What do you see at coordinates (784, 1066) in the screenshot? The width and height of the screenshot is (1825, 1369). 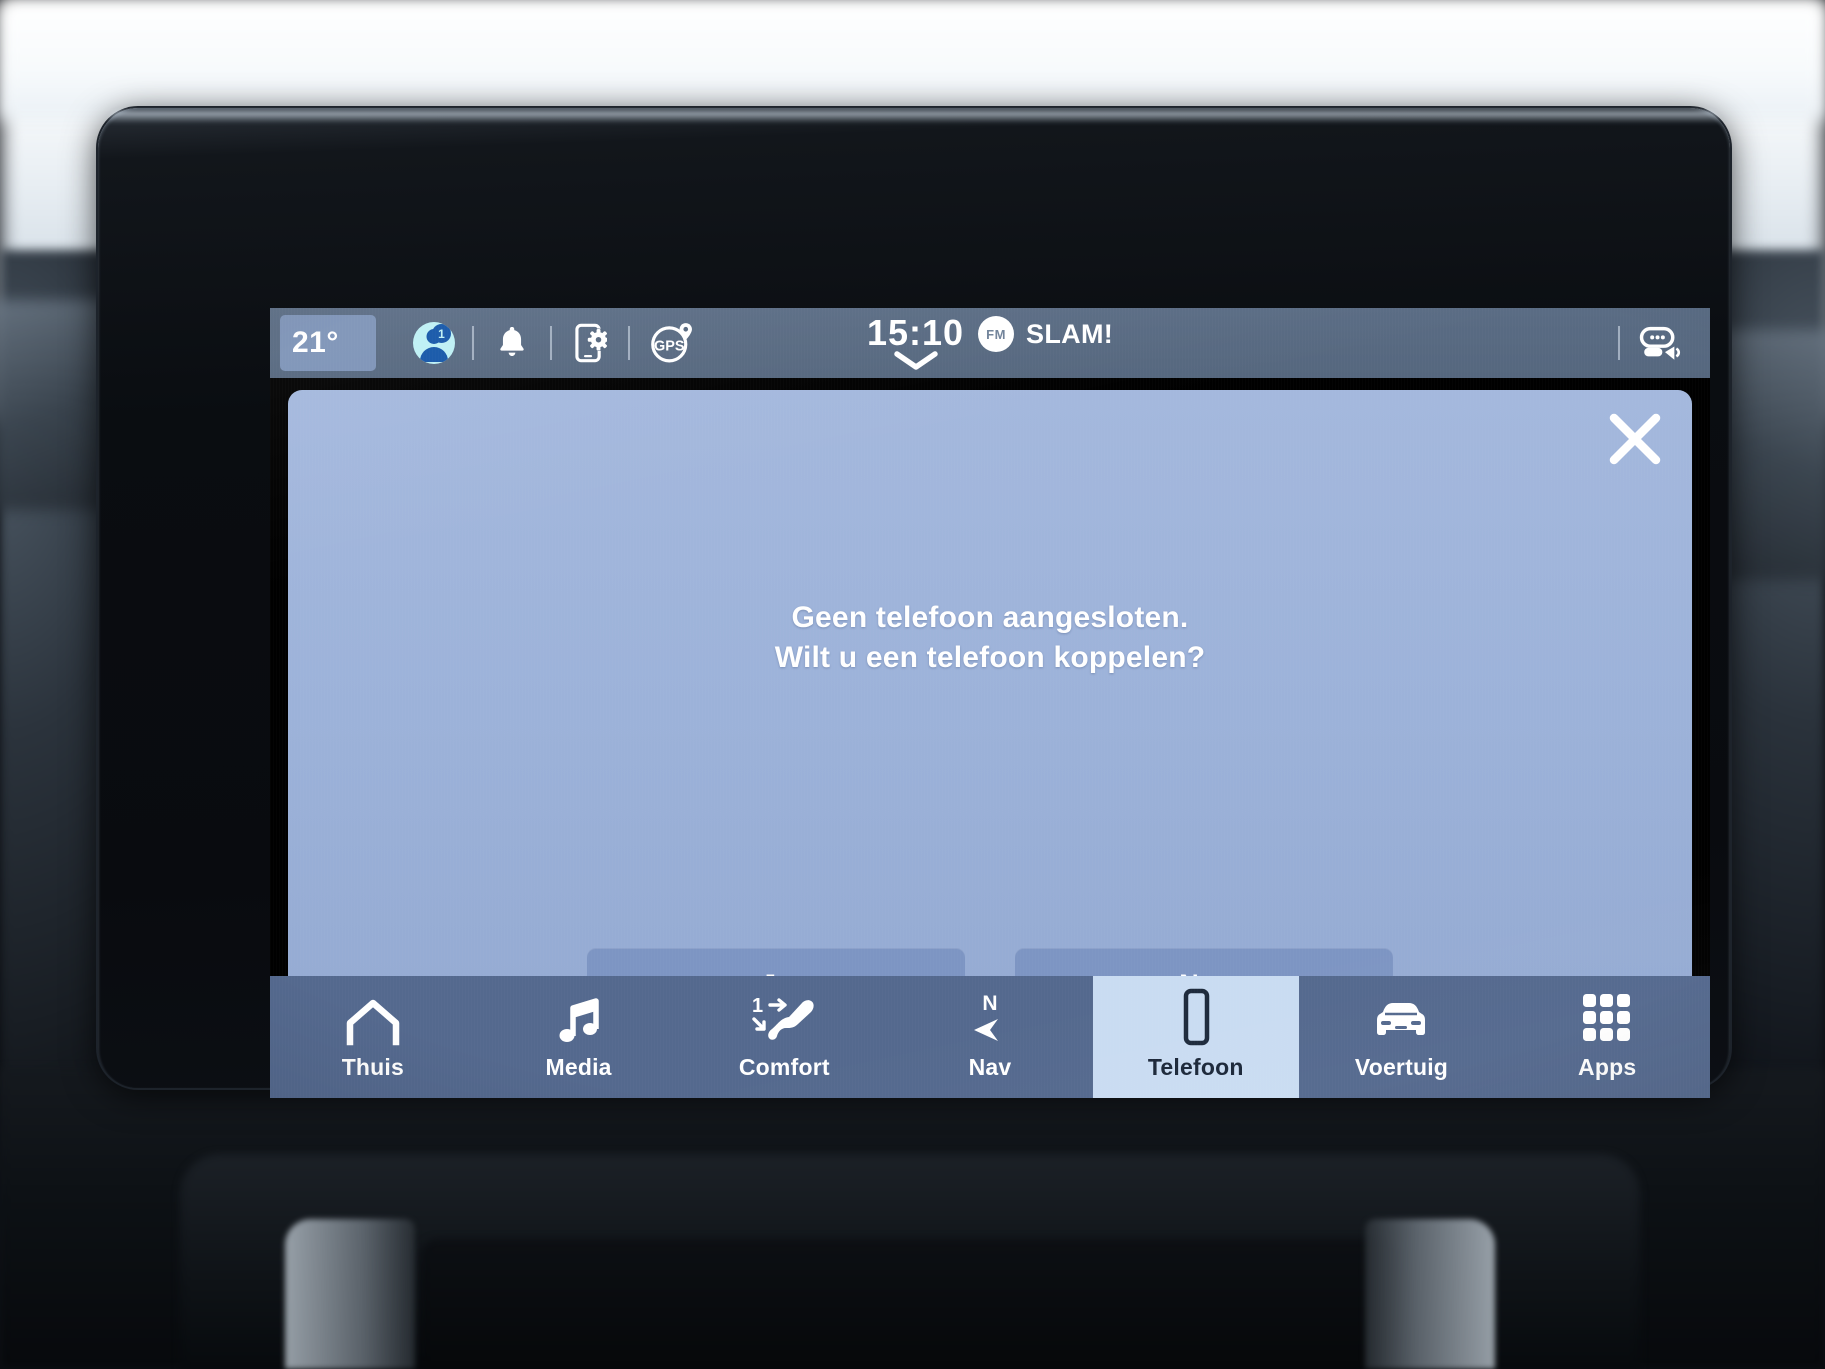 I see `nav-label-comfort: Comfort` at bounding box center [784, 1066].